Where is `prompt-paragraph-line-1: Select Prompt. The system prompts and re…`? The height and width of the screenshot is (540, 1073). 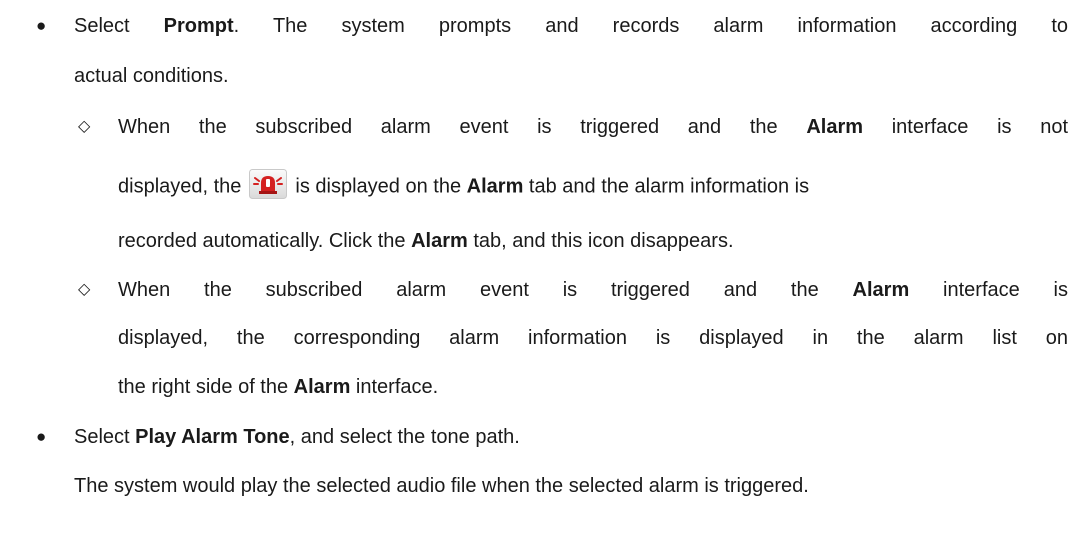 prompt-paragraph-line-1: Select Prompt. The system prompts and re… is located at coordinates (571, 26).